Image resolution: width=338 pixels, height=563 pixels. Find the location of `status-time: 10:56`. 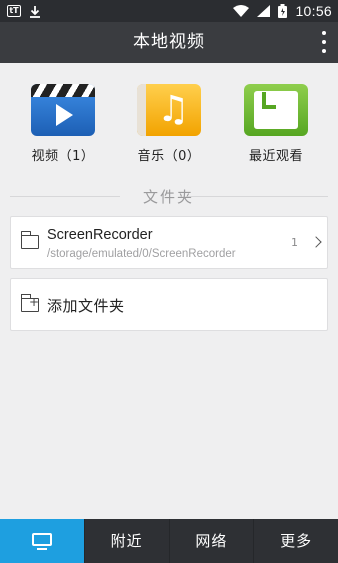

status-time: 10:56 is located at coordinates (313, 11).